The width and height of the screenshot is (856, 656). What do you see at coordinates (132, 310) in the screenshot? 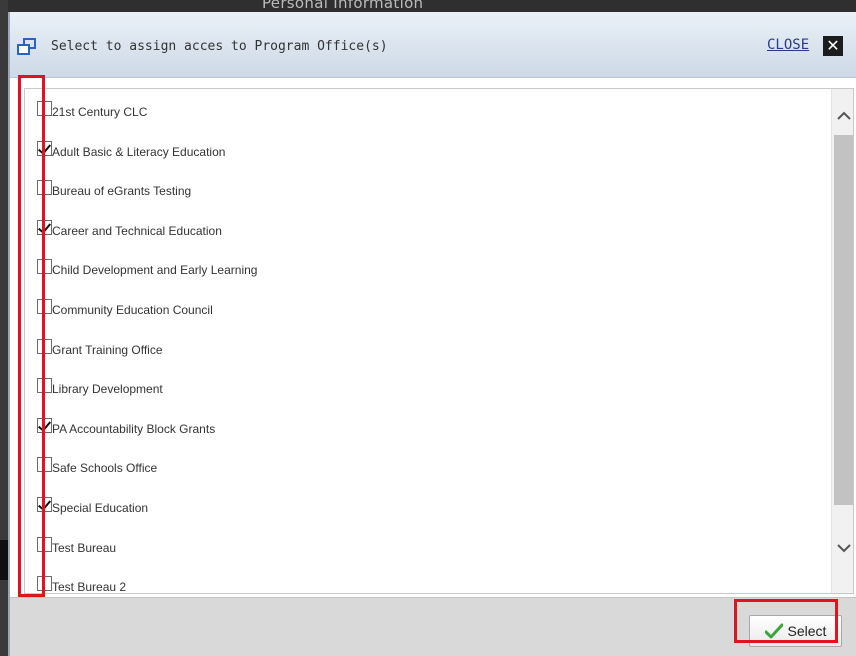
I see `office-label: Community Education Council` at bounding box center [132, 310].